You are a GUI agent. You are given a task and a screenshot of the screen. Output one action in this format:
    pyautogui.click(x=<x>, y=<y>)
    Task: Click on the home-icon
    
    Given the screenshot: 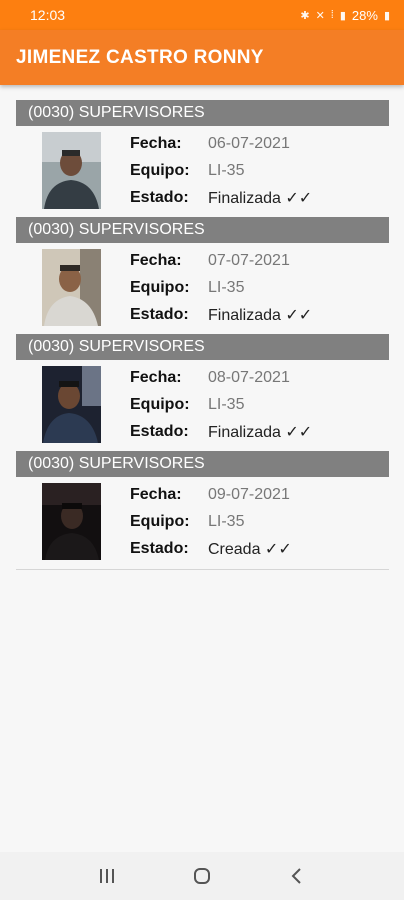 What is the action you would take?
    pyautogui.click(x=201, y=876)
    